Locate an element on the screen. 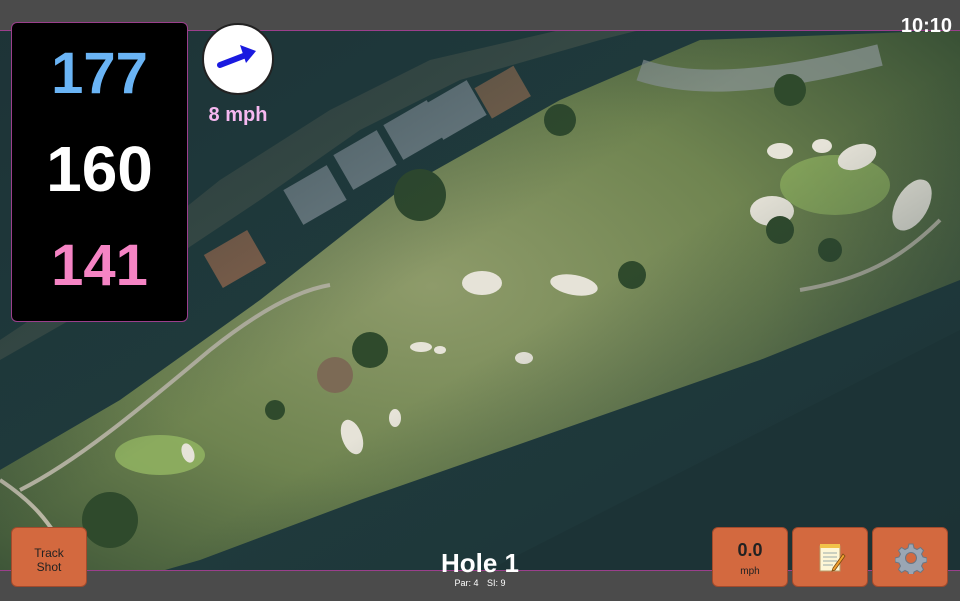 The image size is (960, 601). gear-icon is located at coordinates (911, 558).